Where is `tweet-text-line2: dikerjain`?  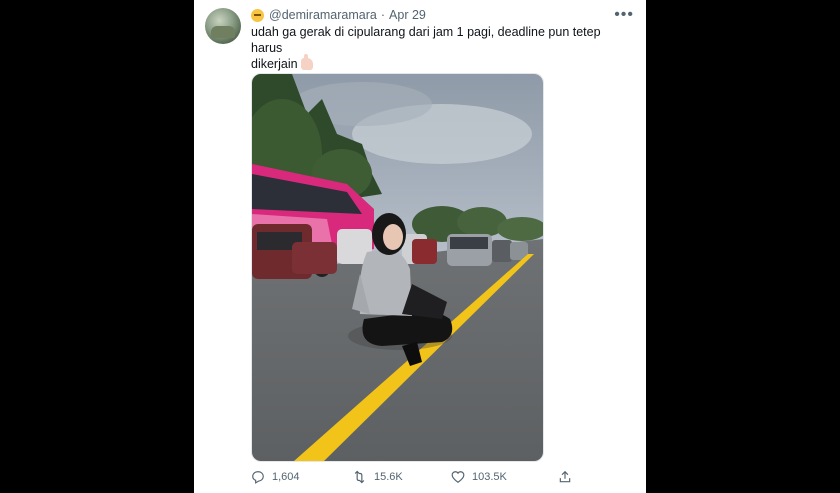 tweet-text-line2: dikerjain is located at coordinates (274, 64).